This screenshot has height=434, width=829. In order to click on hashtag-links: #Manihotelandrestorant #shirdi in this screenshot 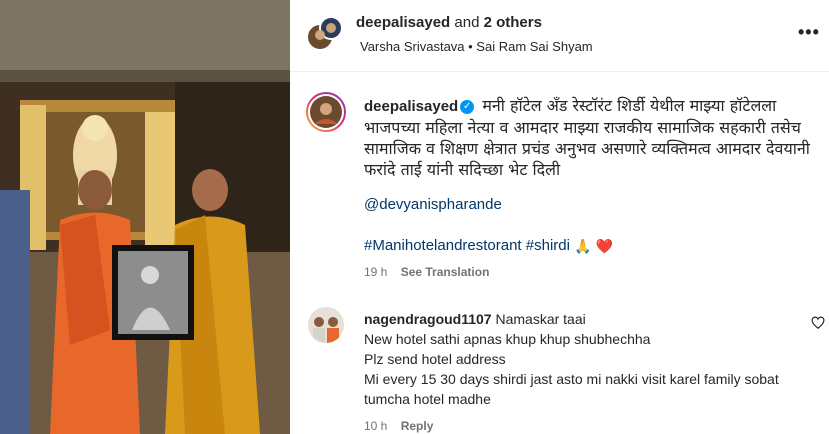, I will do `click(467, 245)`.